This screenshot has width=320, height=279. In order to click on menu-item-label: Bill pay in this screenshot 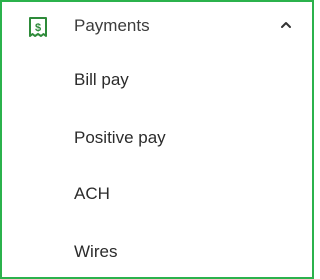, I will do `click(101, 79)`.